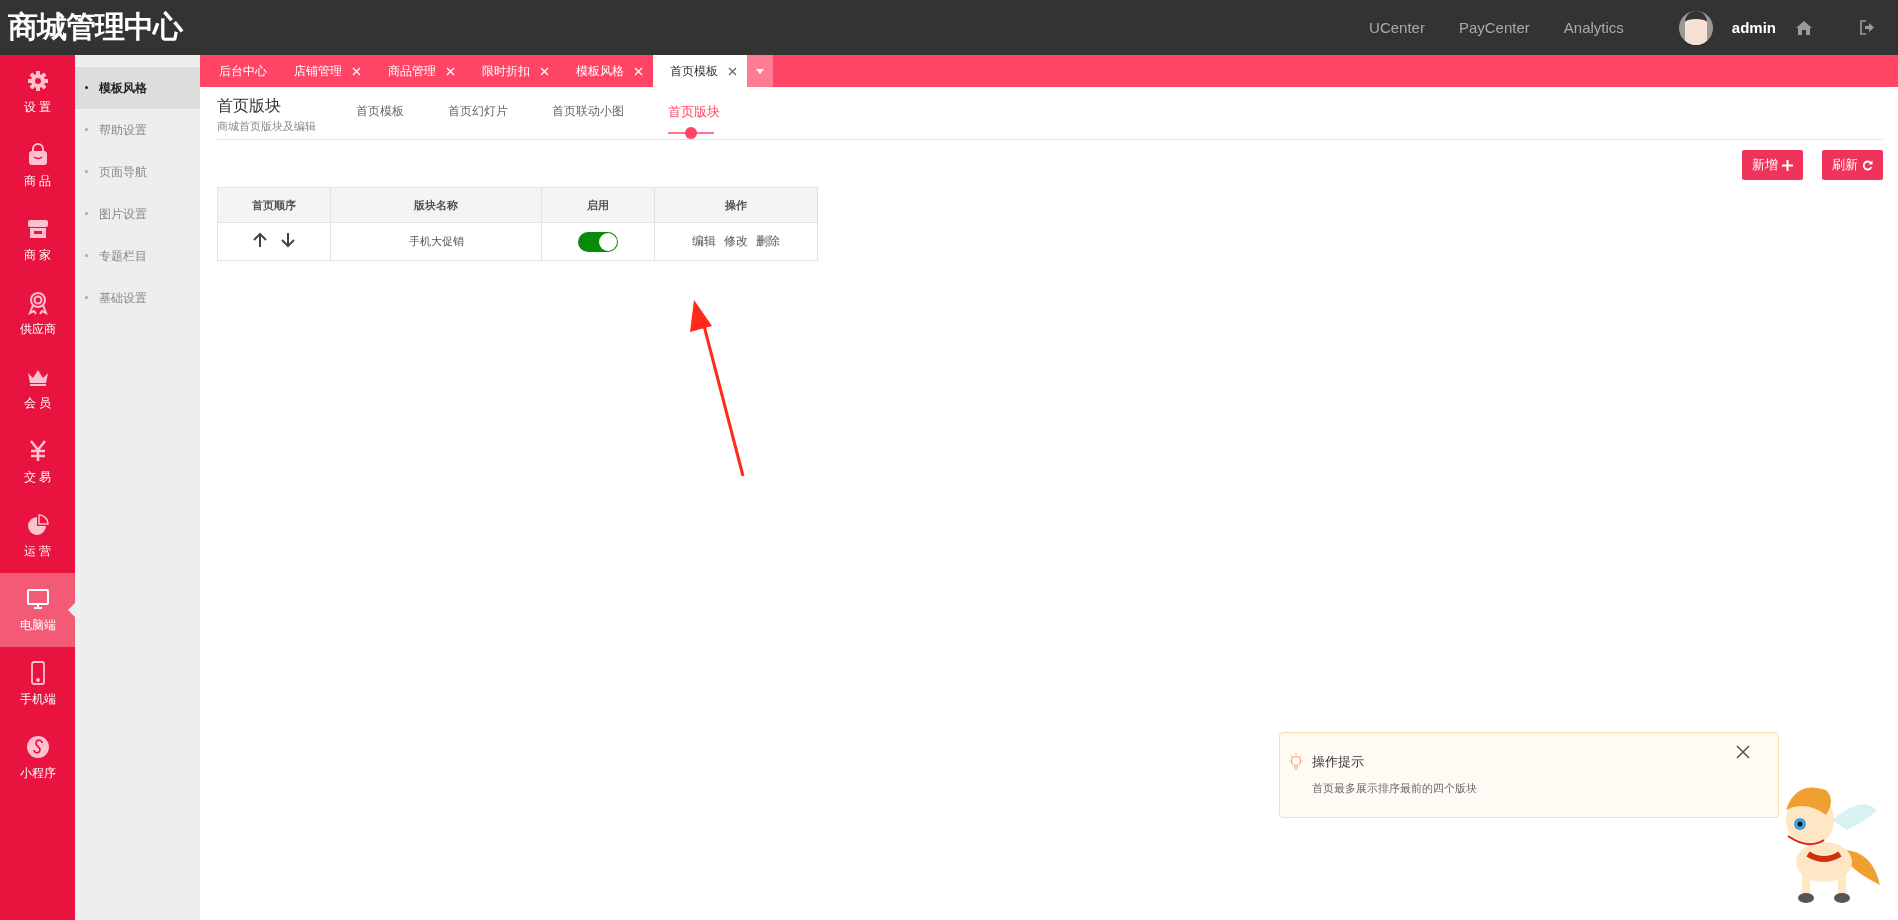 The image size is (1898, 920). I want to click on rail-item: 运 营, so click(37, 536).